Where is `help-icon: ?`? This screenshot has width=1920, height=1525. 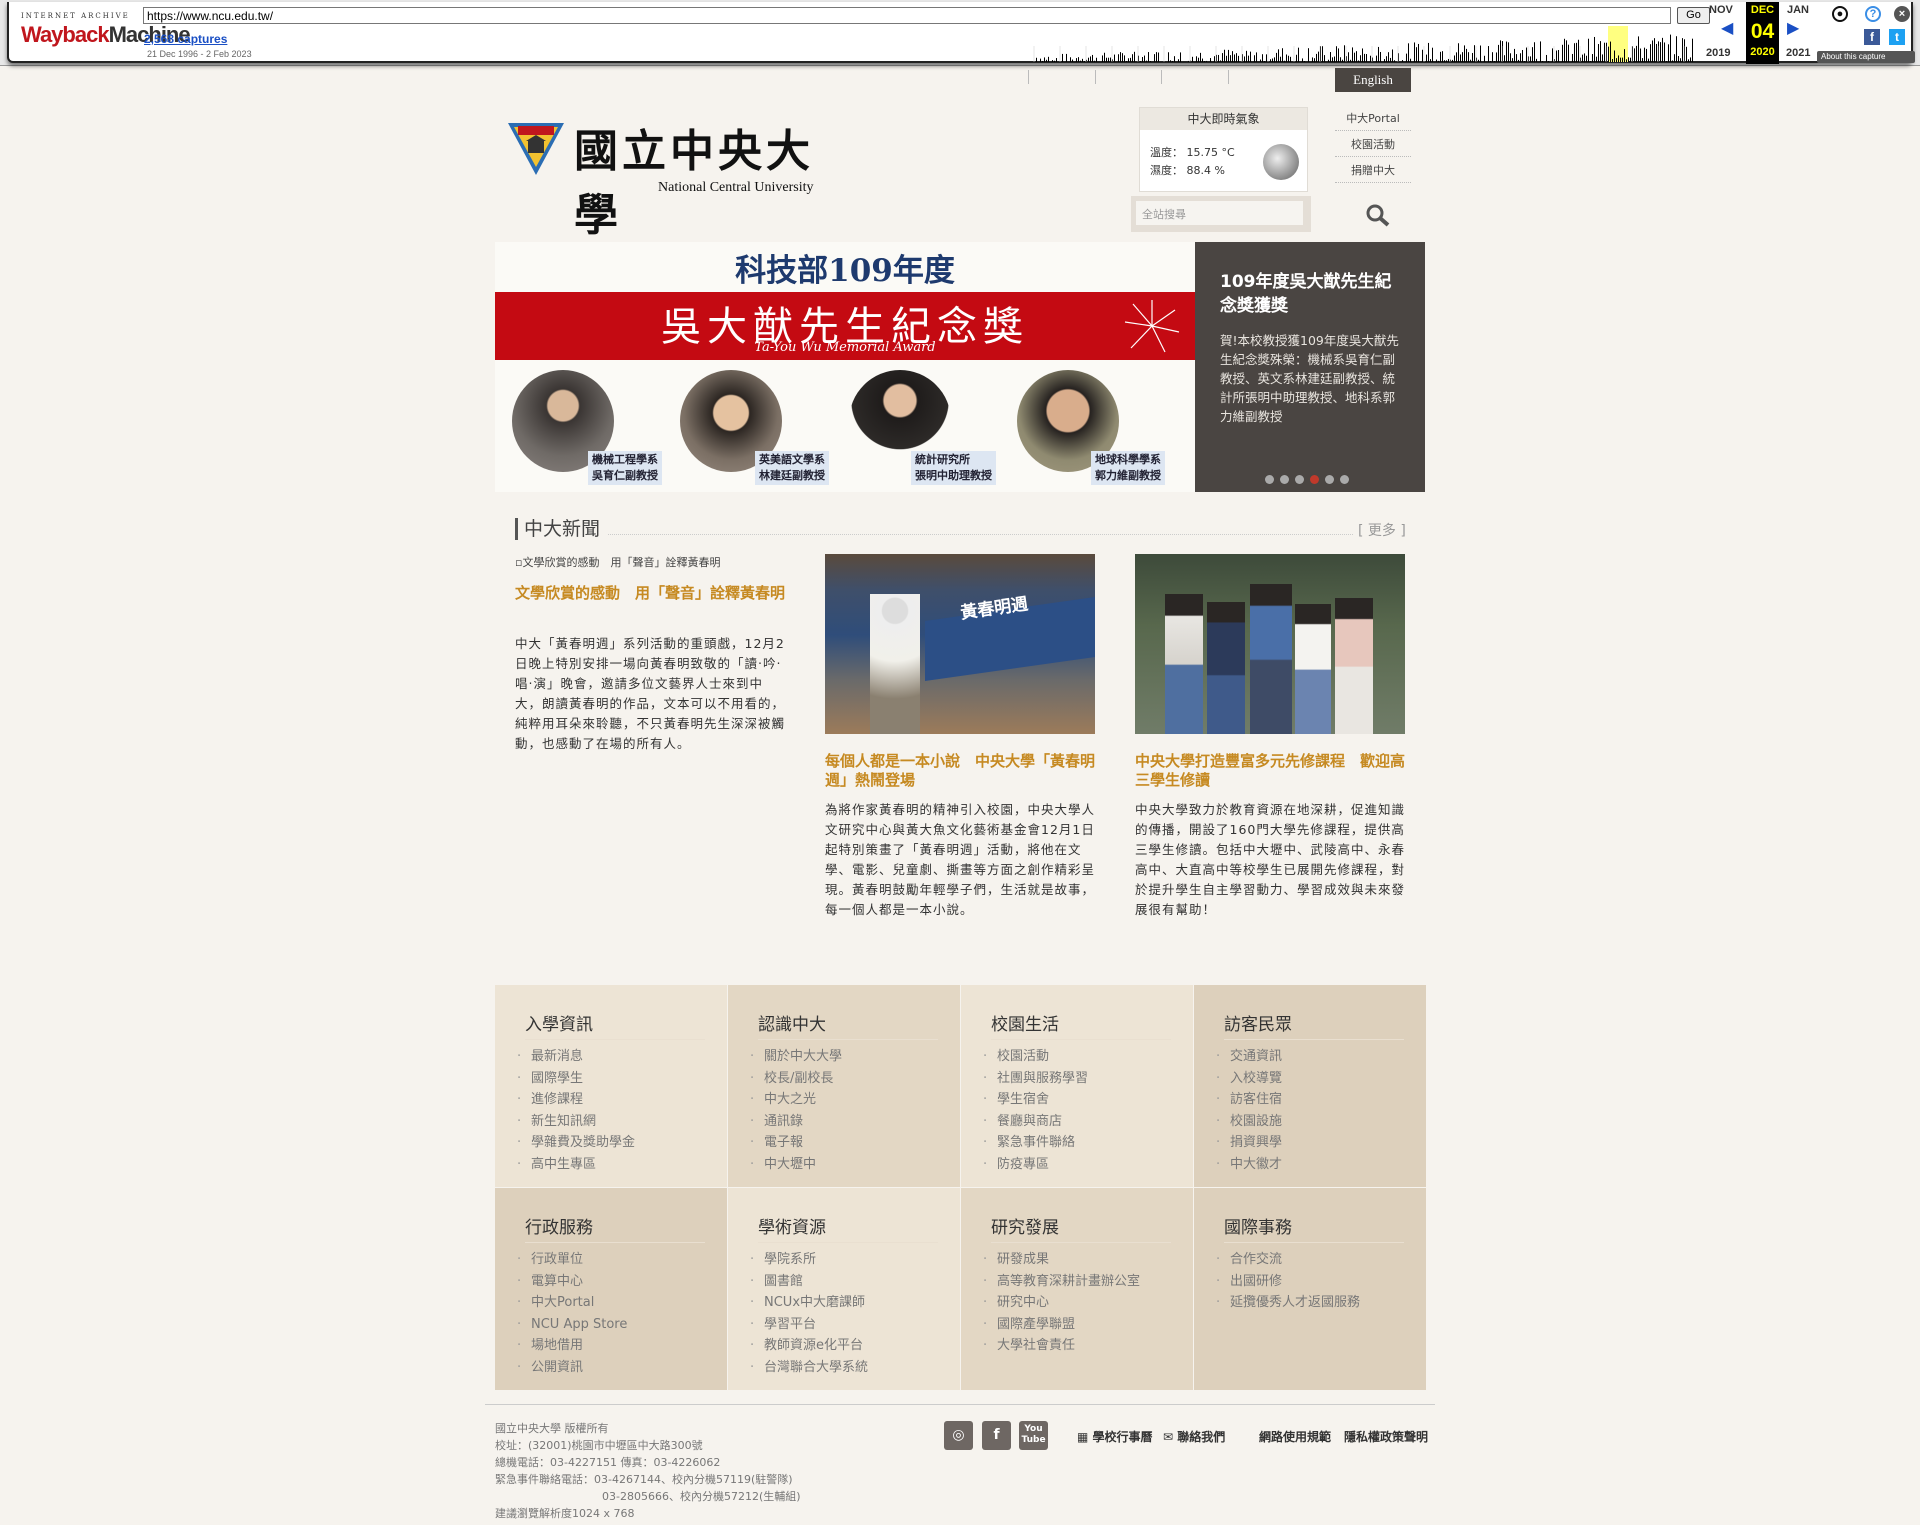 help-icon: ? is located at coordinates (1873, 14).